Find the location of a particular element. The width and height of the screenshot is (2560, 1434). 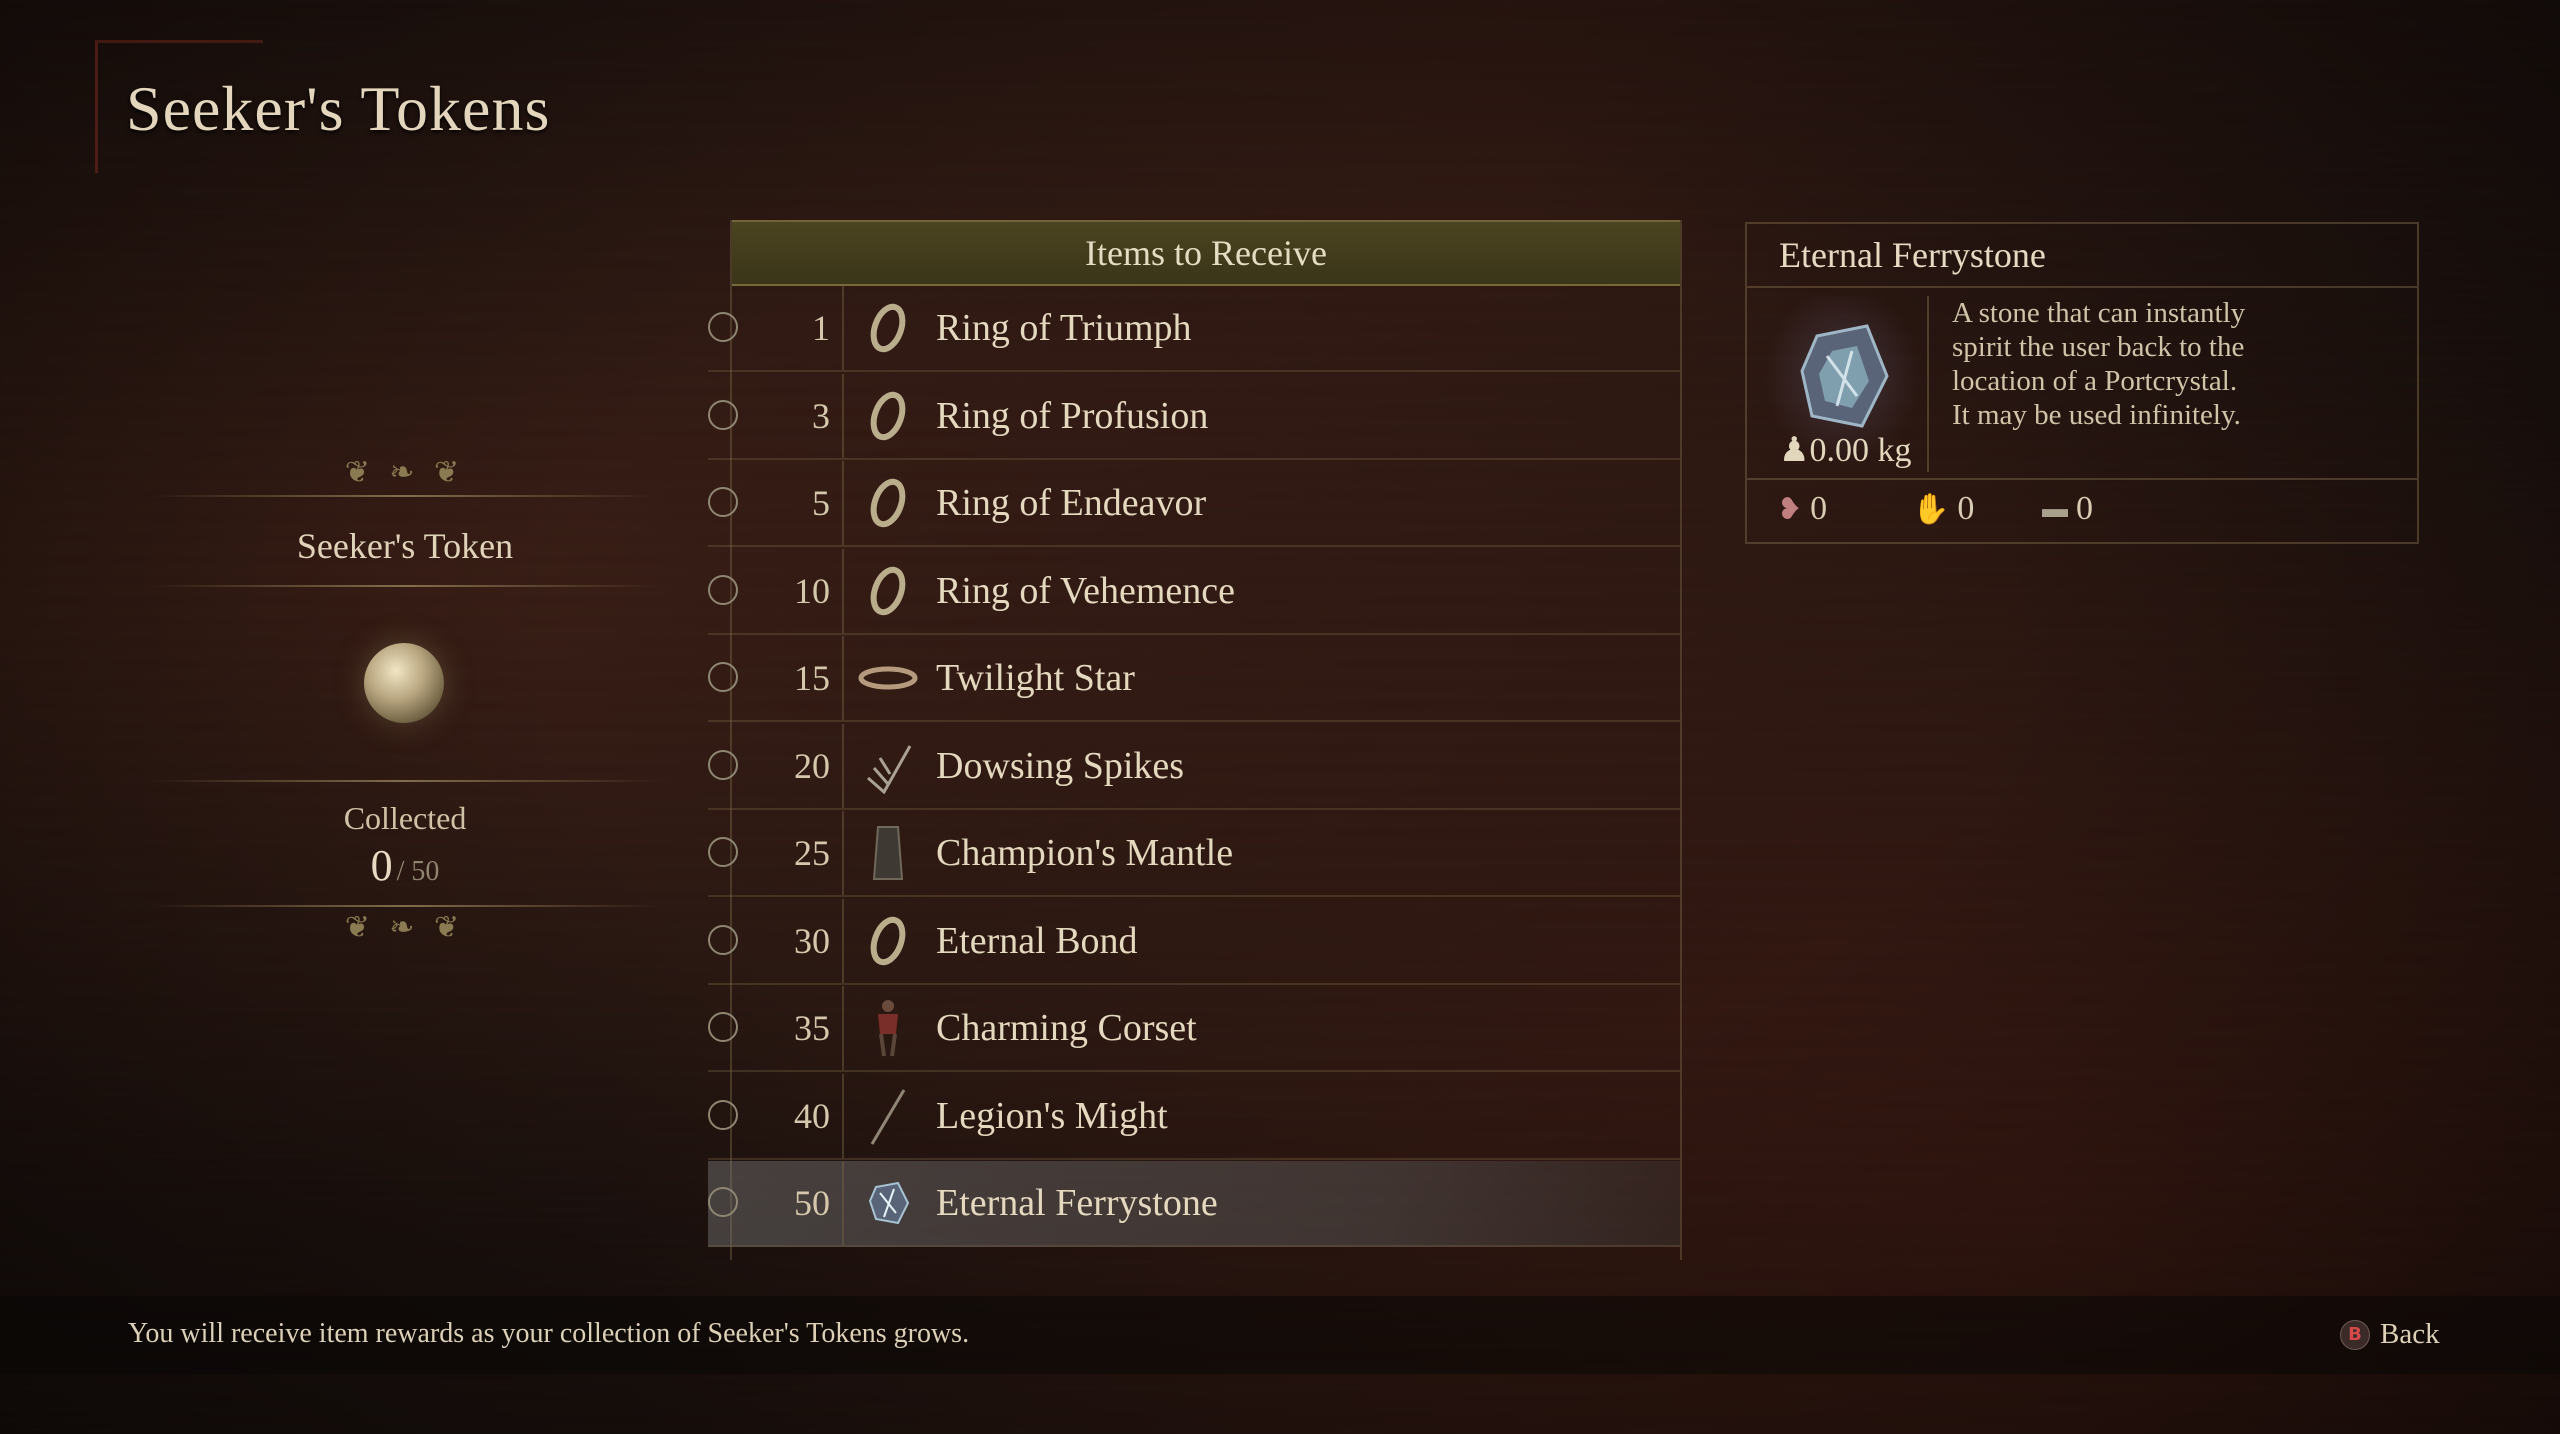

reward-row: 50 Eternal Ferrystone is located at coordinates (1194, 1204).